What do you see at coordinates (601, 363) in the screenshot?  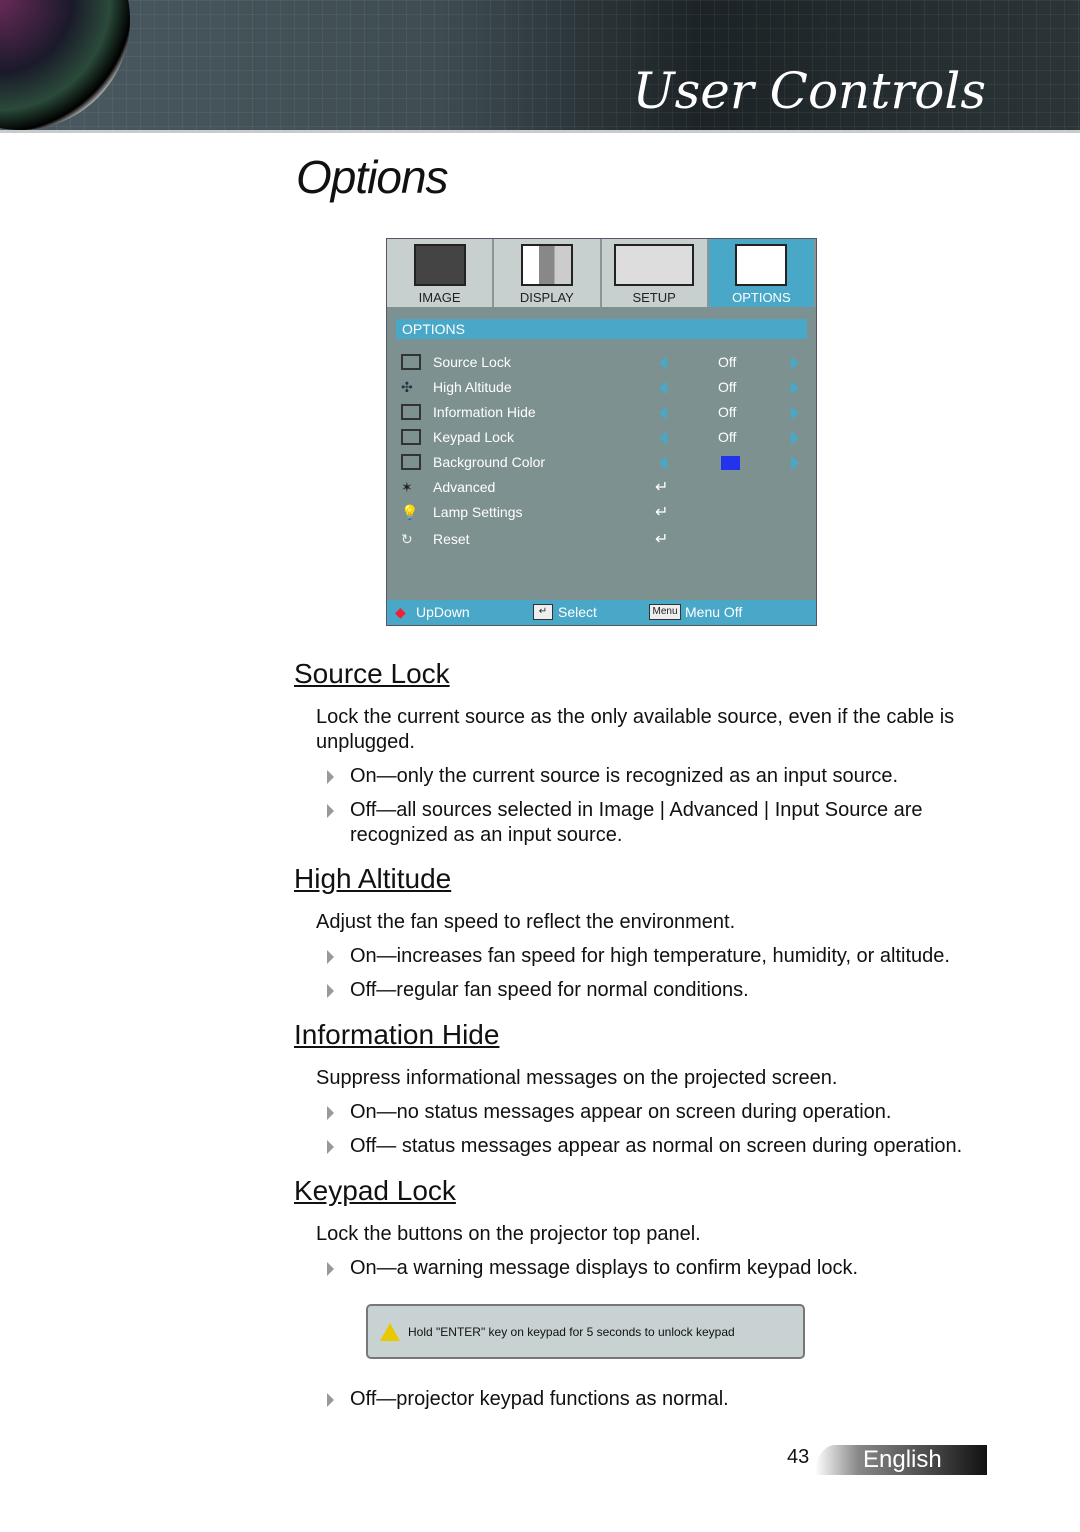 I see `menu-item-source-lock: Source Lock Off` at bounding box center [601, 363].